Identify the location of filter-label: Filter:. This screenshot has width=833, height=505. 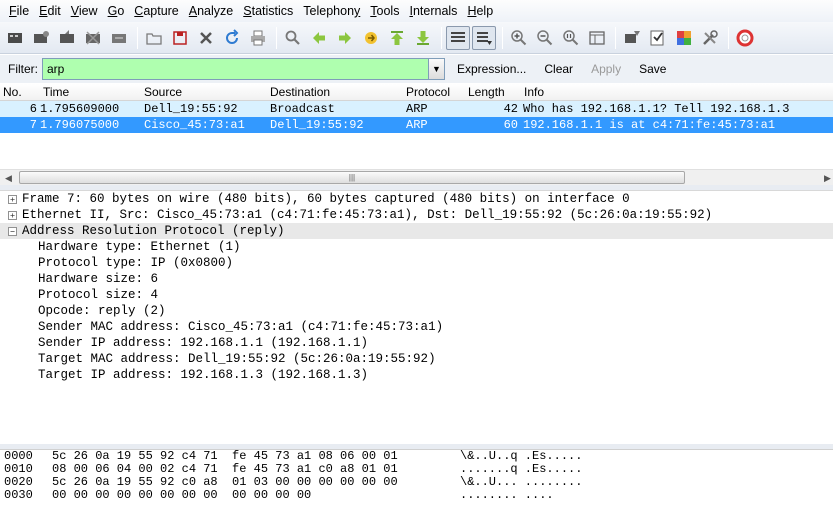
(23, 69).